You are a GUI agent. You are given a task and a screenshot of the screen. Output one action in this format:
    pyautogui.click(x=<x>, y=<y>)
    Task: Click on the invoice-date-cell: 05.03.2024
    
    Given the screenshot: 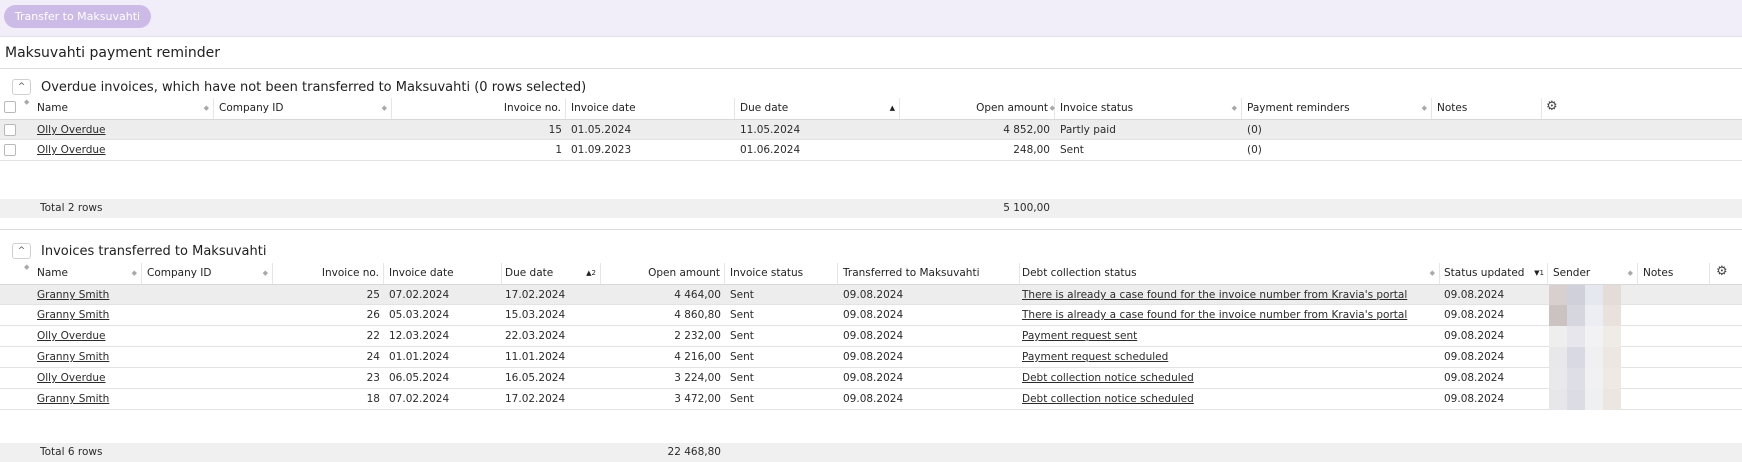 What is the action you would take?
    pyautogui.click(x=419, y=315)
    